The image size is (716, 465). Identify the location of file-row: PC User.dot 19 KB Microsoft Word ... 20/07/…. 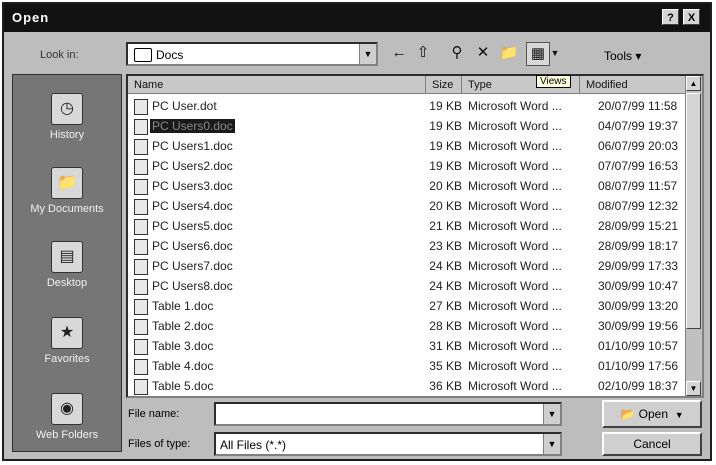
(408, 106).